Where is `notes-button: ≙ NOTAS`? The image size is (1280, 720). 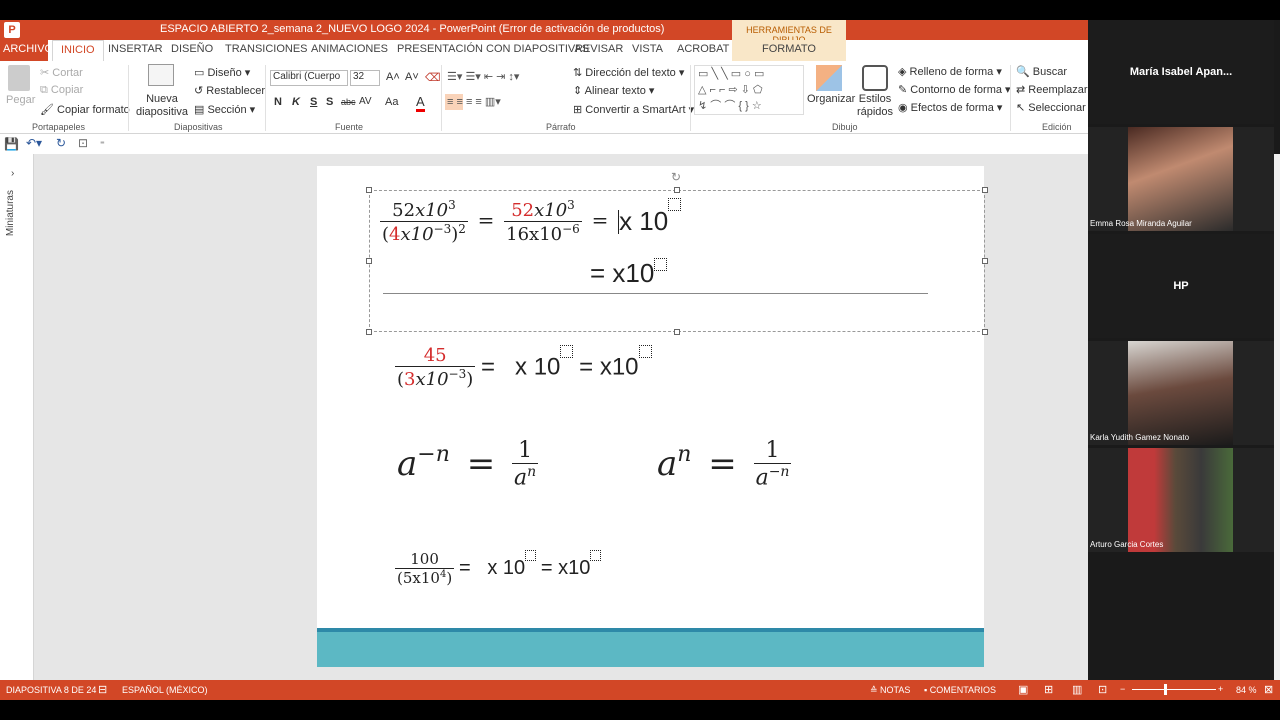
notes-button: ≙ NOTAS is located at coordinates (890, 690).